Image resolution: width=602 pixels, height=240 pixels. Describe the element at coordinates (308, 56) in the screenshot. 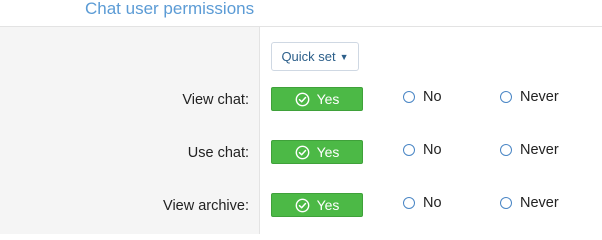

I see `quick-set-label: Quick set` at that location.